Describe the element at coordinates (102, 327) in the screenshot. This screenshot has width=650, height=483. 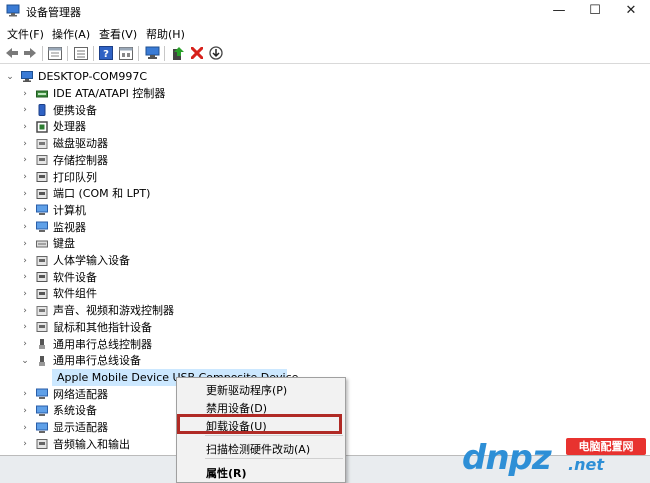
I see `tree-item-label: 鼠标和其他指针设备` at that location.